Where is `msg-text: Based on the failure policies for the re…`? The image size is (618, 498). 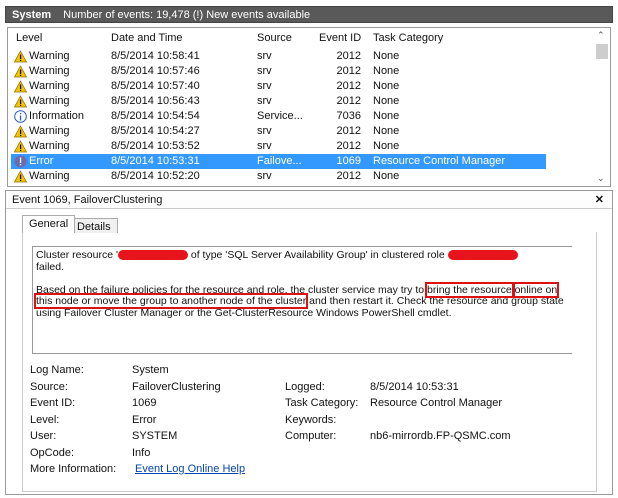
msg-text: Based on the failure policies for the re… is located at coordinates (232, 289).